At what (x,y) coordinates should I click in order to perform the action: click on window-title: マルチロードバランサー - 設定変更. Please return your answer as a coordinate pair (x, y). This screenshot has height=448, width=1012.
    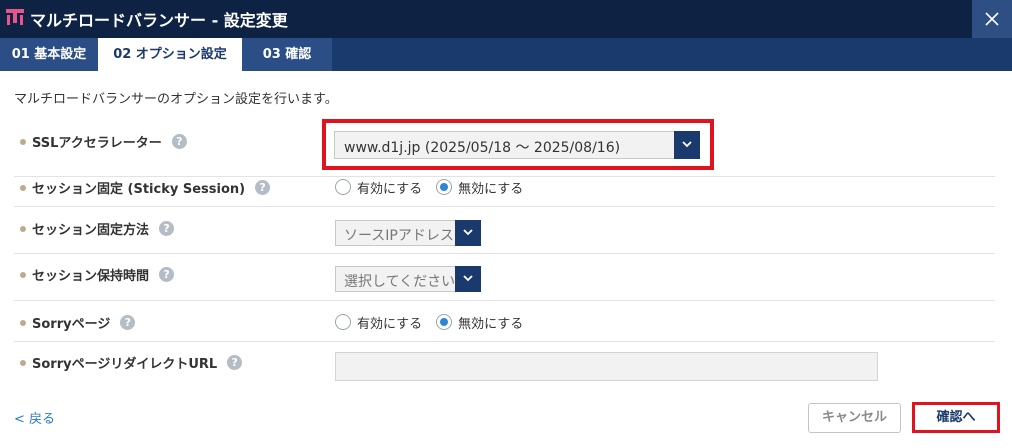
    Looking at the image, I should click on (159, 20).